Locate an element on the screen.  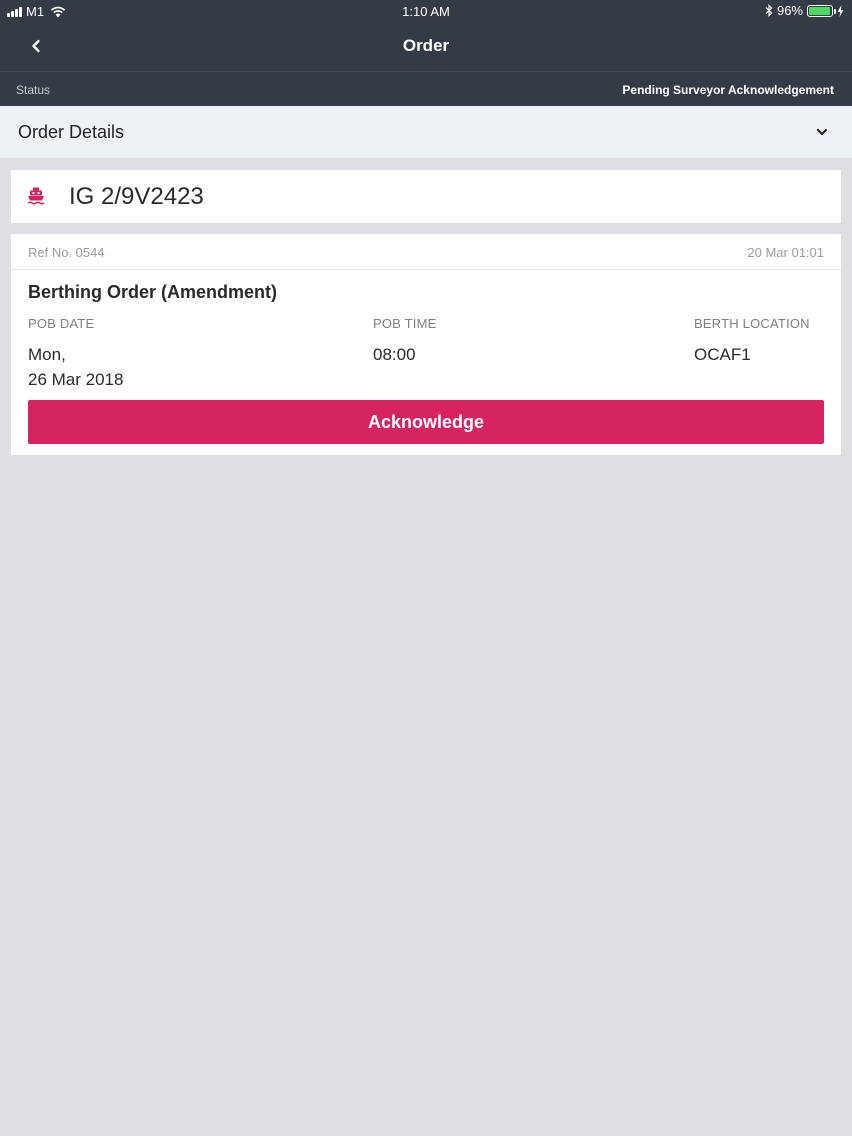
order-card-header: Ref No. 0544 20 Mar 01:01 is located at coordinates (426, 252).